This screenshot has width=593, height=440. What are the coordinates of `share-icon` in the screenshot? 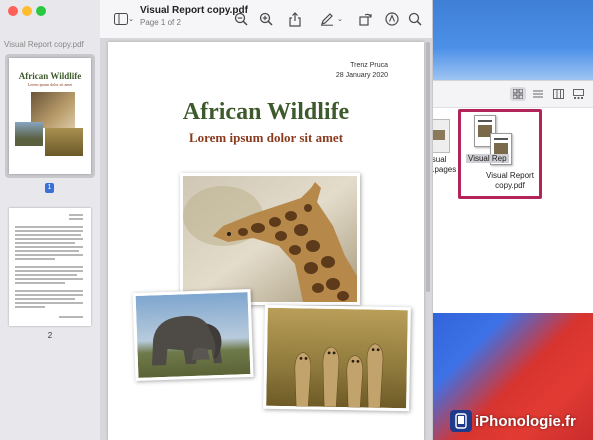 It's located at (295, 19).